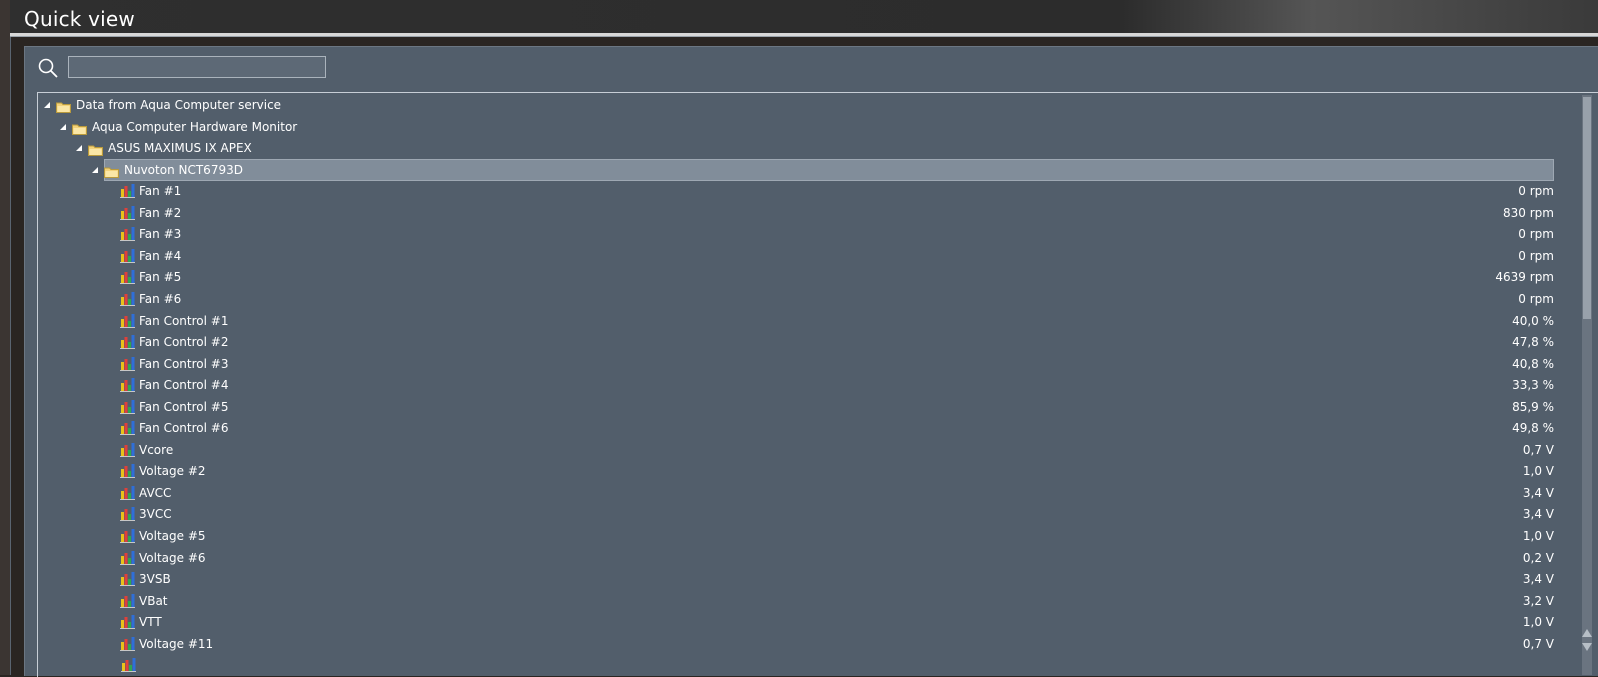 The image size is (1598, 677). I want to click on sensor-label: Fan Control #6, so click(184, 428).